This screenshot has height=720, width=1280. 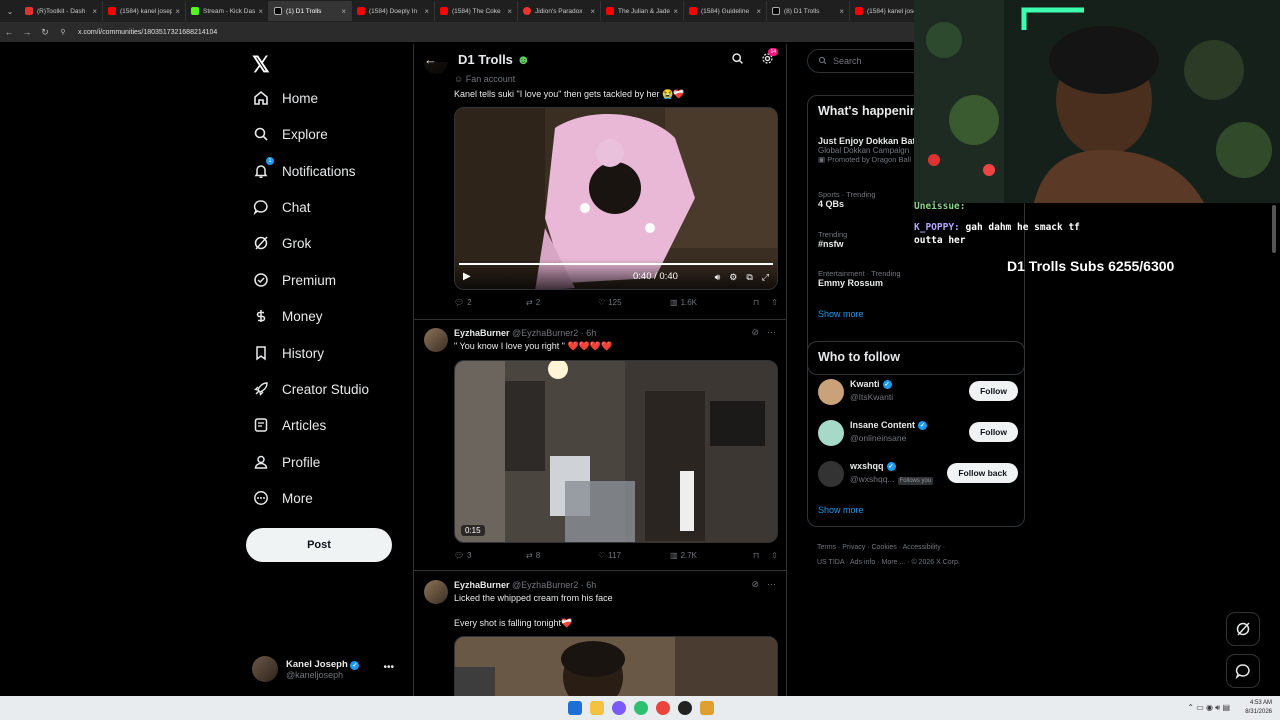 I want to click on repost-button: ⇄ 2, so click(x=562, y=302).